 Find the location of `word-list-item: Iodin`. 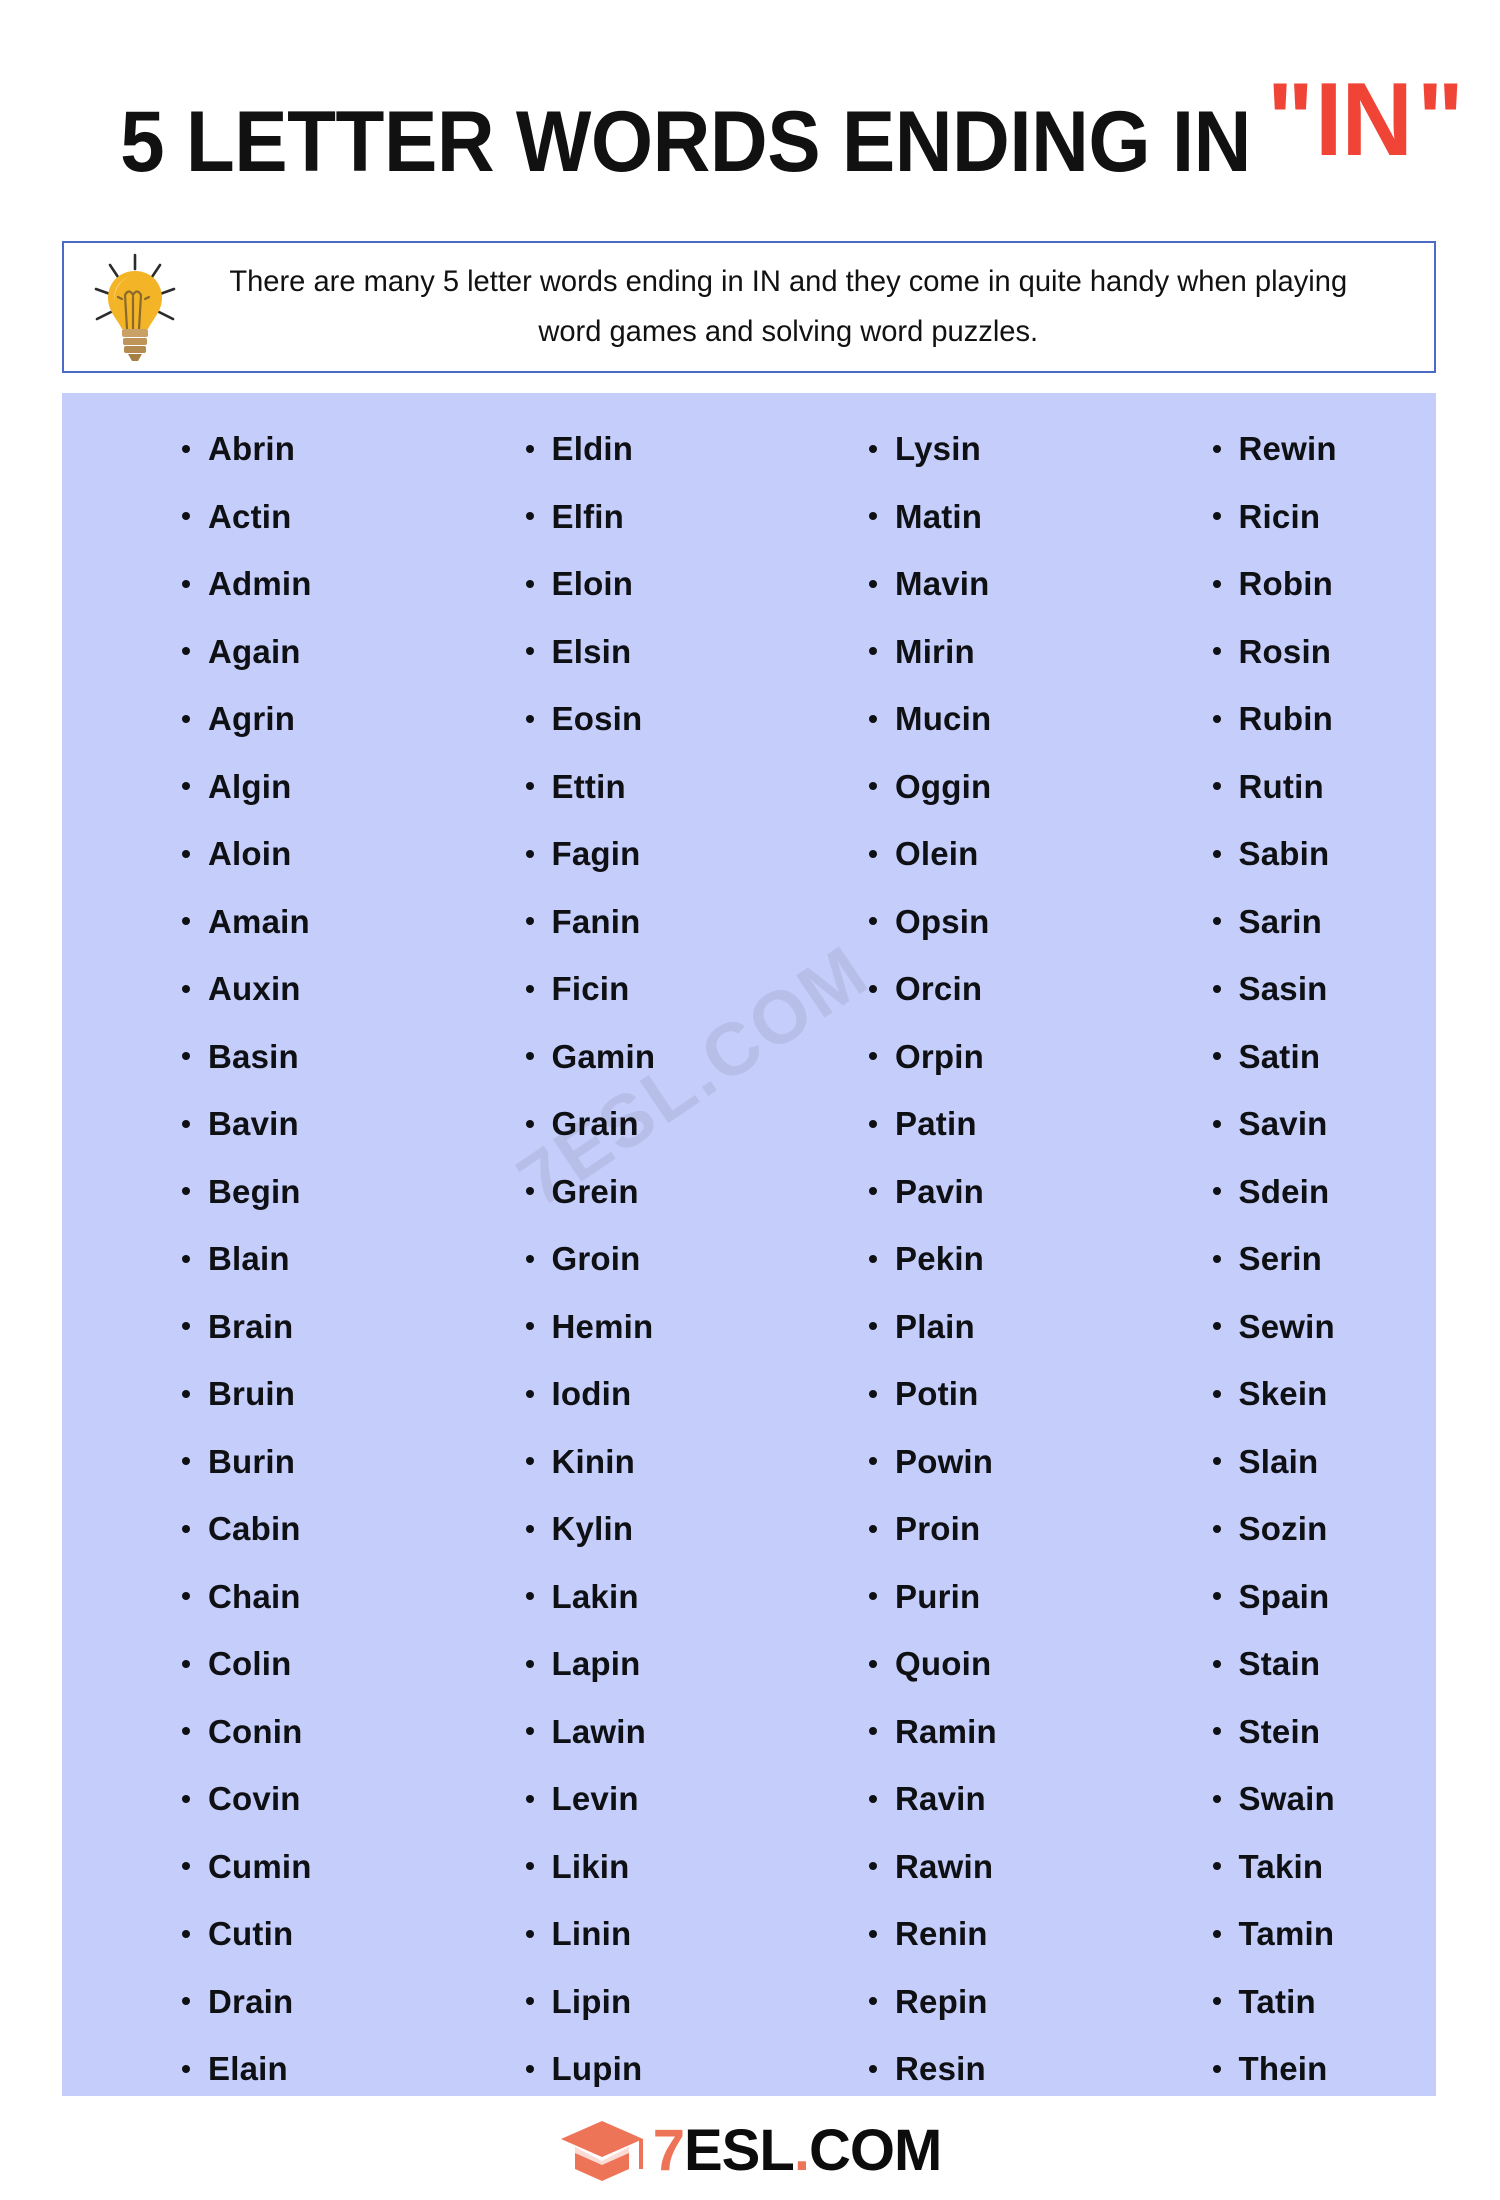

word-list-item: Iodin is located at coordinates (637, 1394).